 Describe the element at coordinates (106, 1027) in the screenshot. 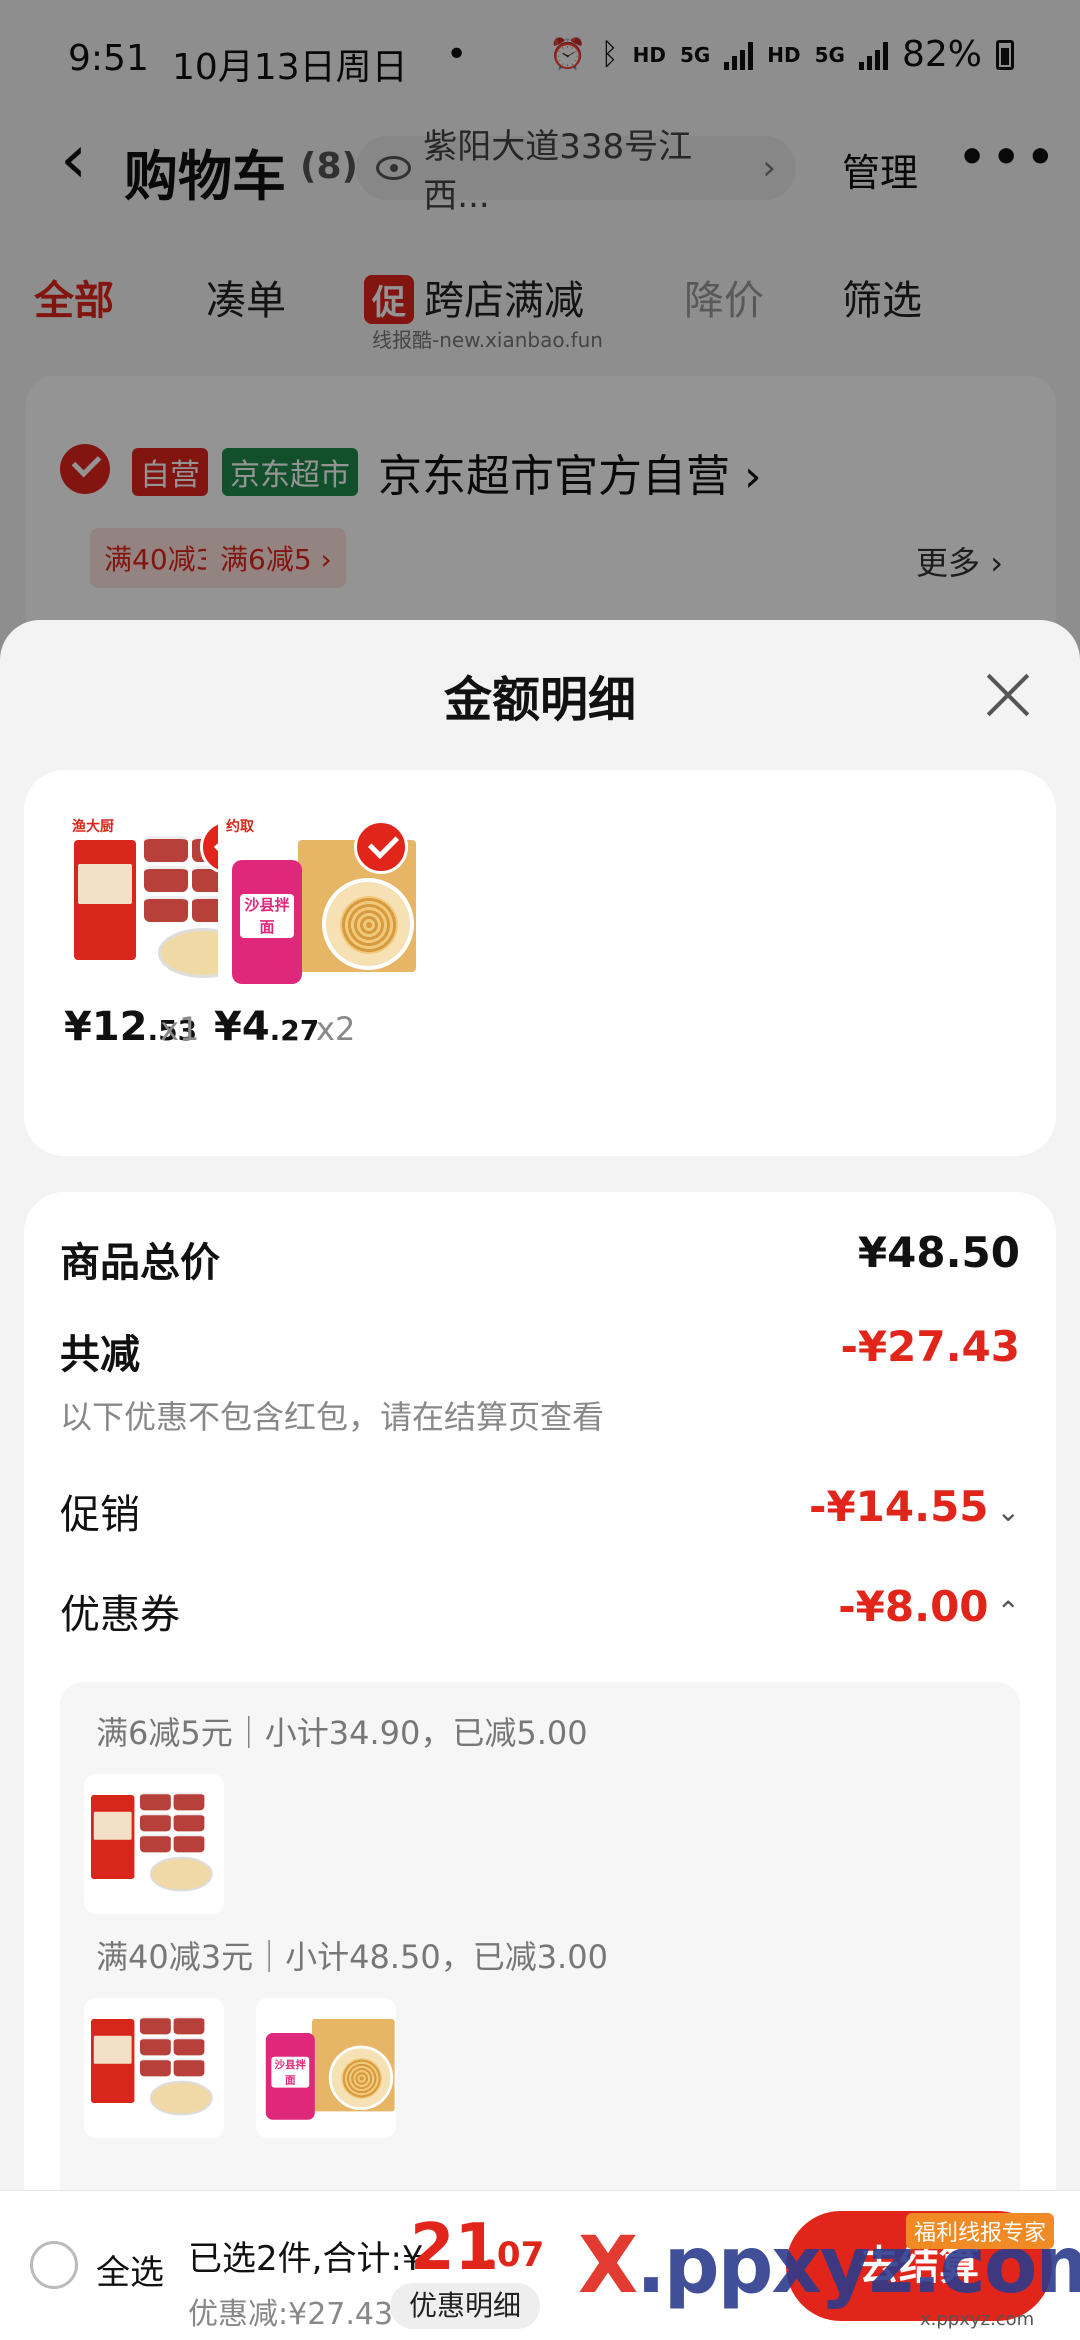

I see `price-integer: ¥12` at that location.